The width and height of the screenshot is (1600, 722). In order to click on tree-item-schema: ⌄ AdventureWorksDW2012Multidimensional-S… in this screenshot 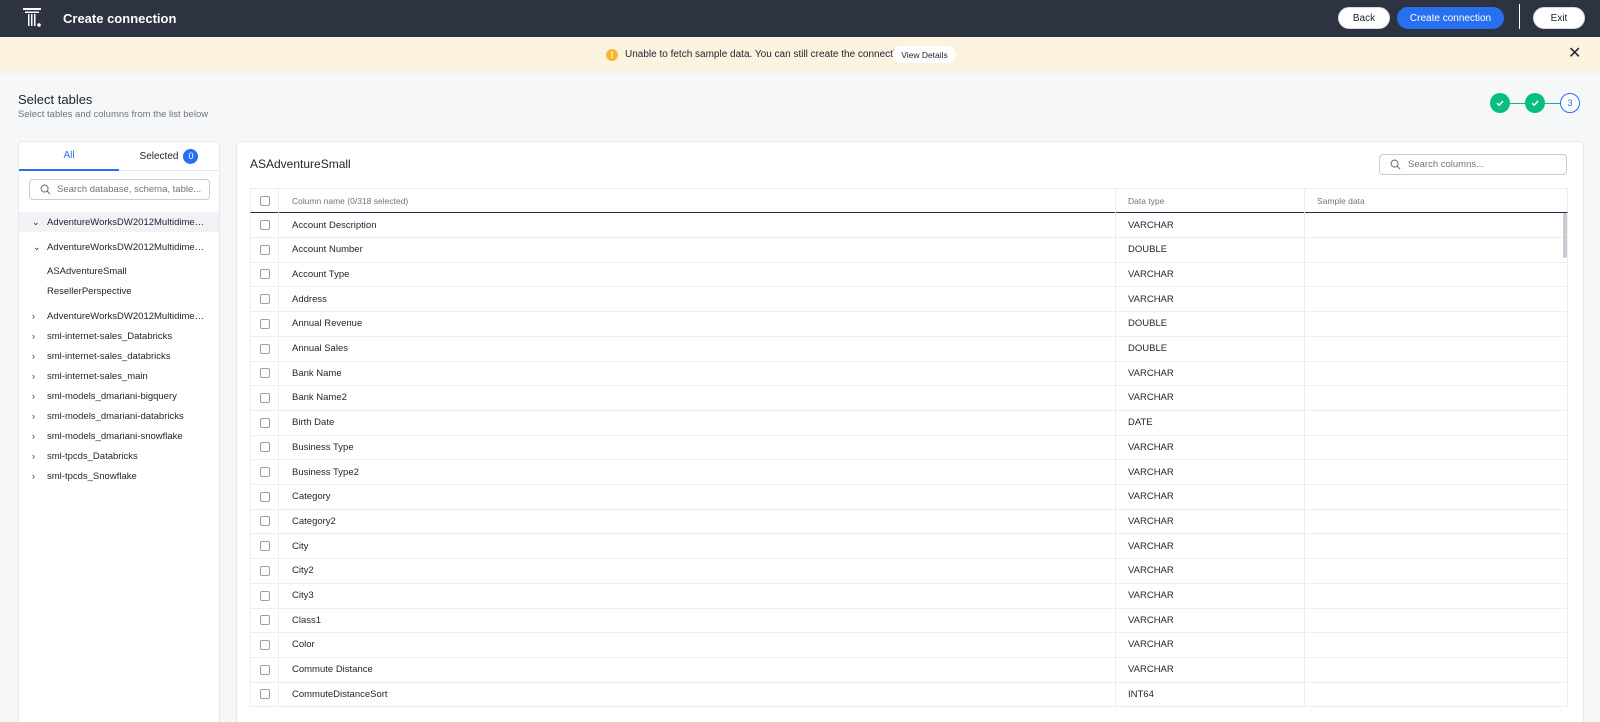, I will do `click(119, 247)`.